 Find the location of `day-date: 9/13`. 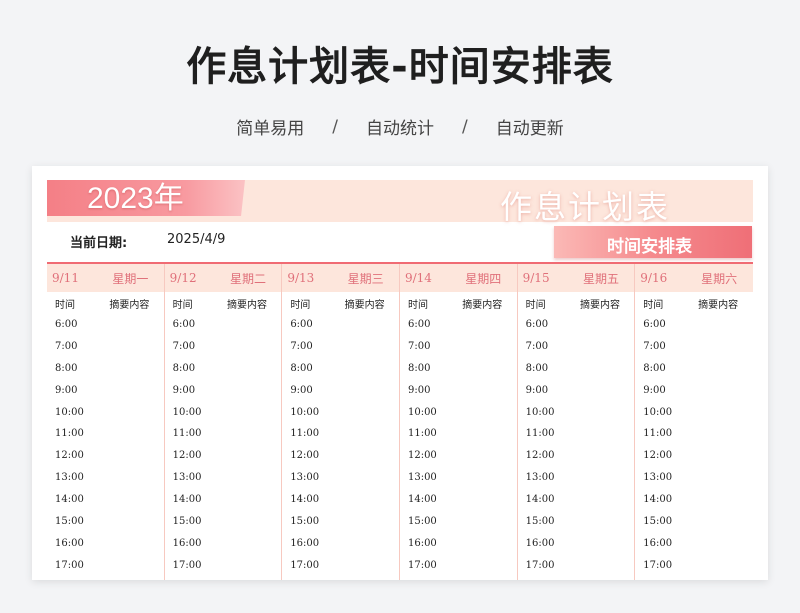

day-date: 9/13 is located at coordinates (301, 278).